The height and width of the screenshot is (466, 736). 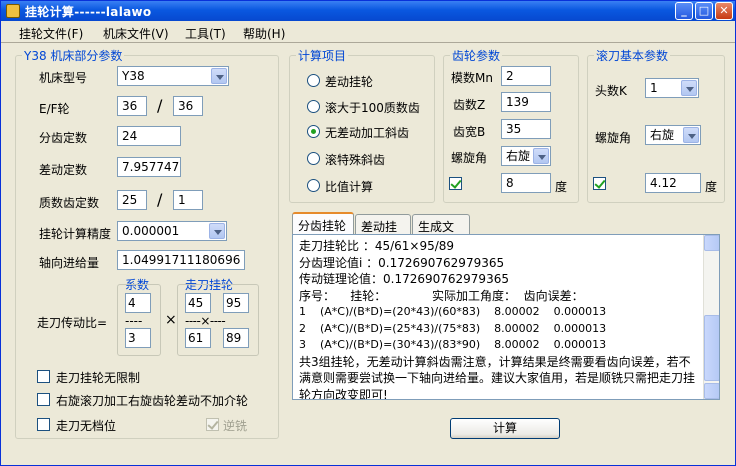 What do you see at coordinates (724, 11) in the screenshot?
I see `close-button: ✕` at bounding box center [724, 11].